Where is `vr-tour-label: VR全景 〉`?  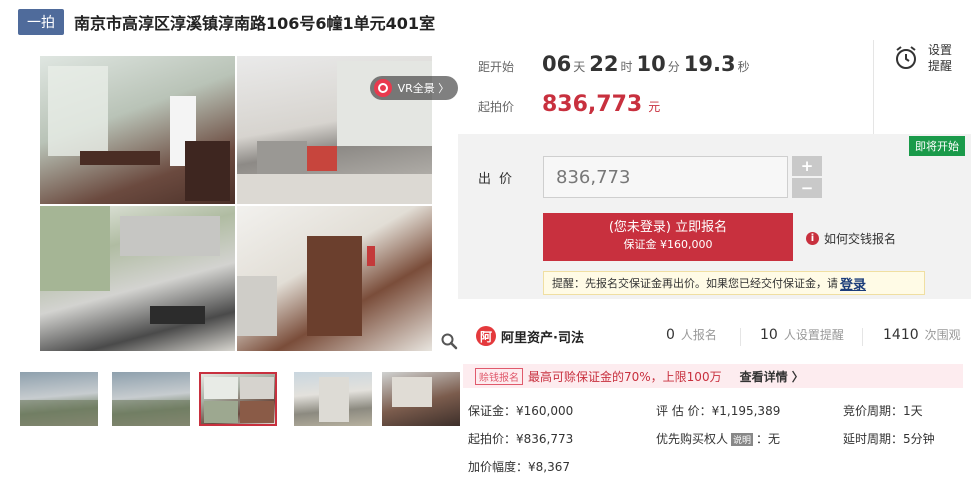
vr-tour-label: VR全景 〉 is located at coordinates (423, 88).